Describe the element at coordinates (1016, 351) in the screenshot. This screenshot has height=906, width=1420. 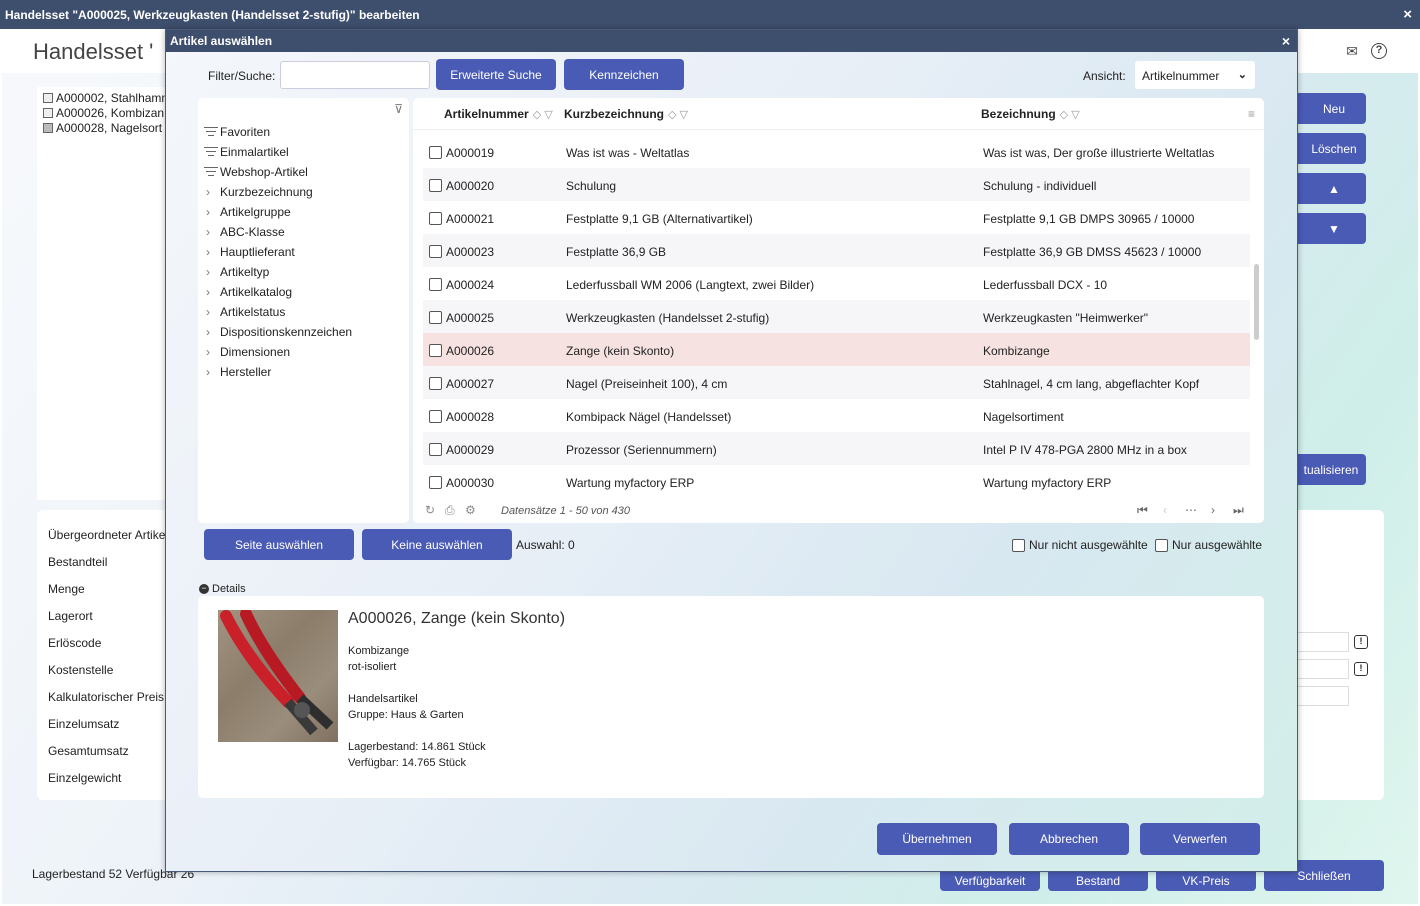
I see `cell-bez: Kombizange` at that location.